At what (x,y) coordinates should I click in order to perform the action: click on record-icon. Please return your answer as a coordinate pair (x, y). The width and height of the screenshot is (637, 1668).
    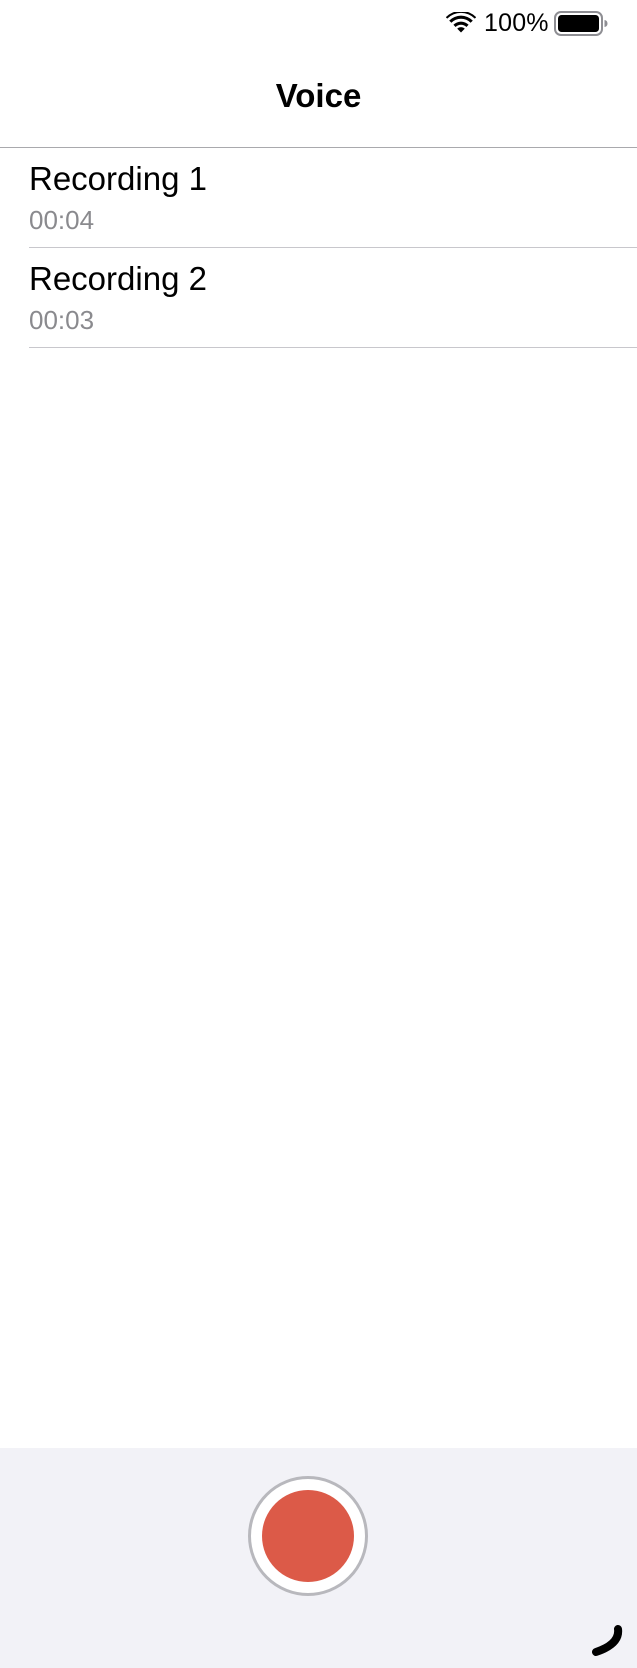
    Looking at the image, I should click on (308, 1536).